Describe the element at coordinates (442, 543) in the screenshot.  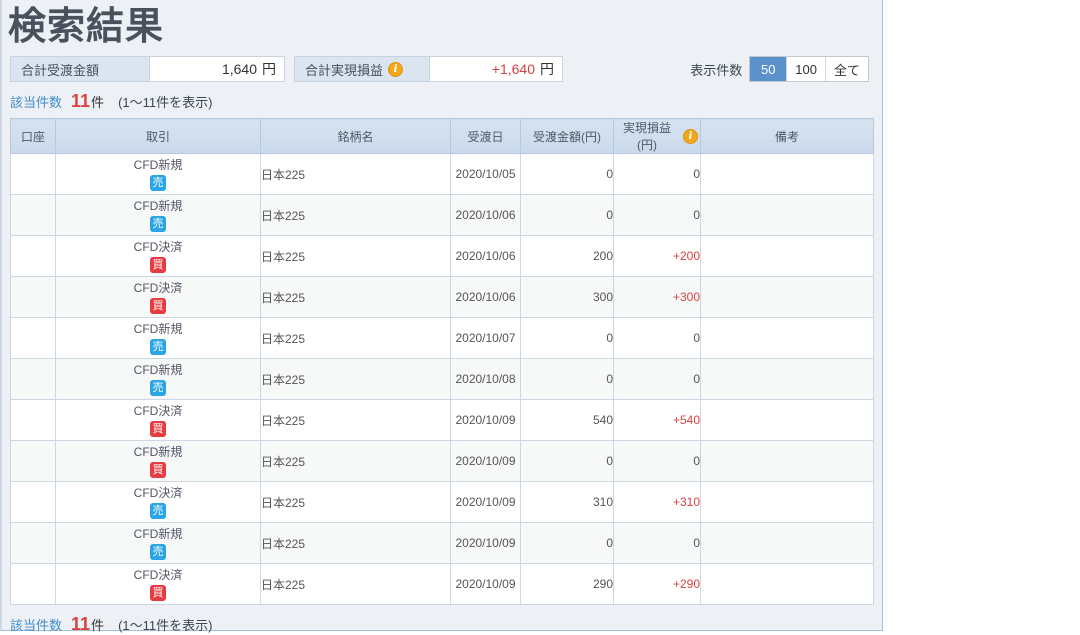
I see `table-row: CFD新規売日本225 2020/10/09 0 0` at that location.